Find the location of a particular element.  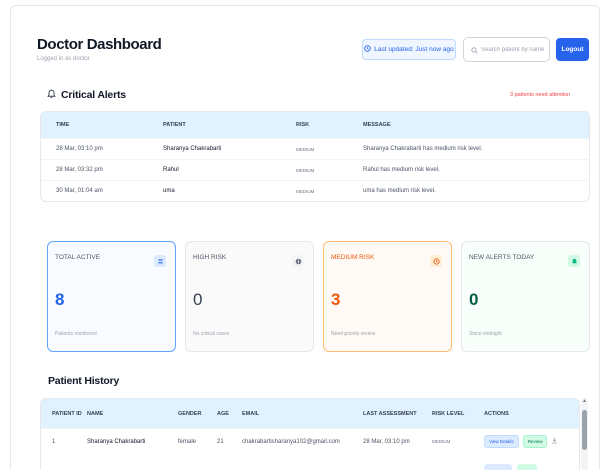

download-icon is located at coordinates (554, 441).